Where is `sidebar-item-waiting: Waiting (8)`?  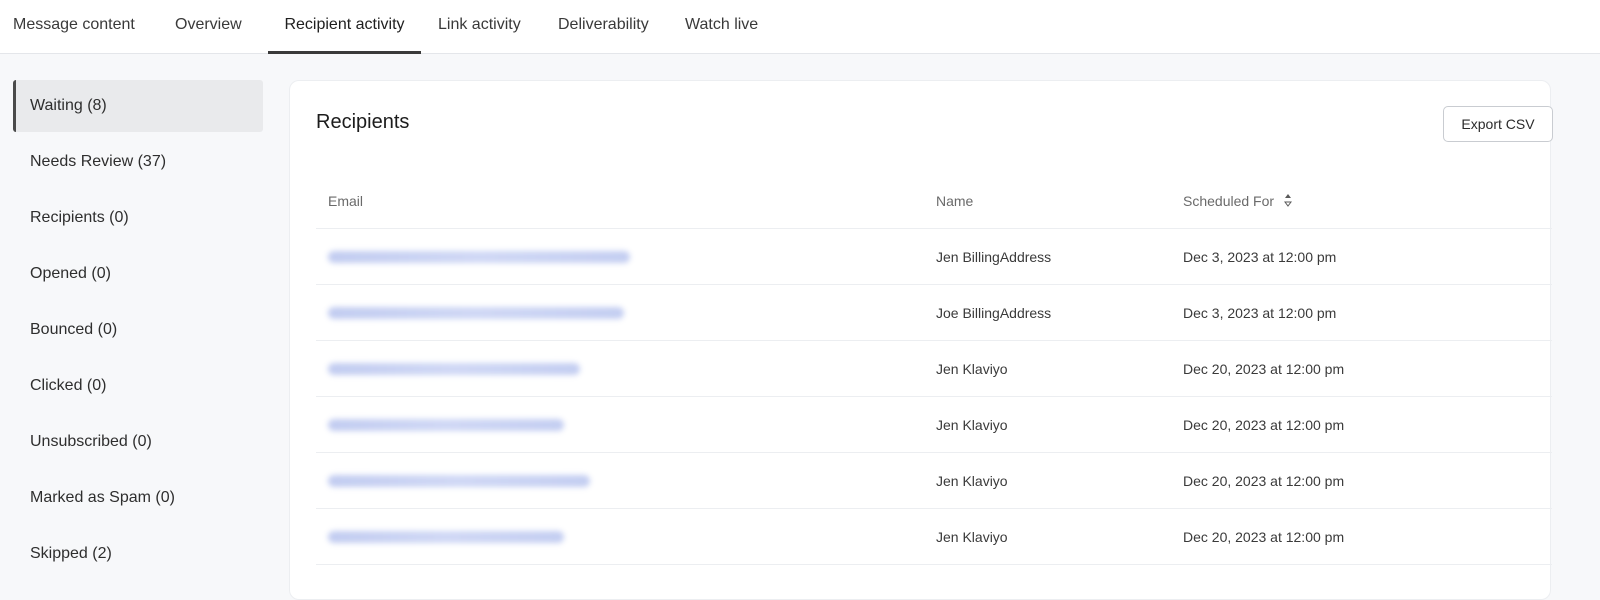
sidebar-item-waiting: Waiting (8) is located at coordinates (138, 106).